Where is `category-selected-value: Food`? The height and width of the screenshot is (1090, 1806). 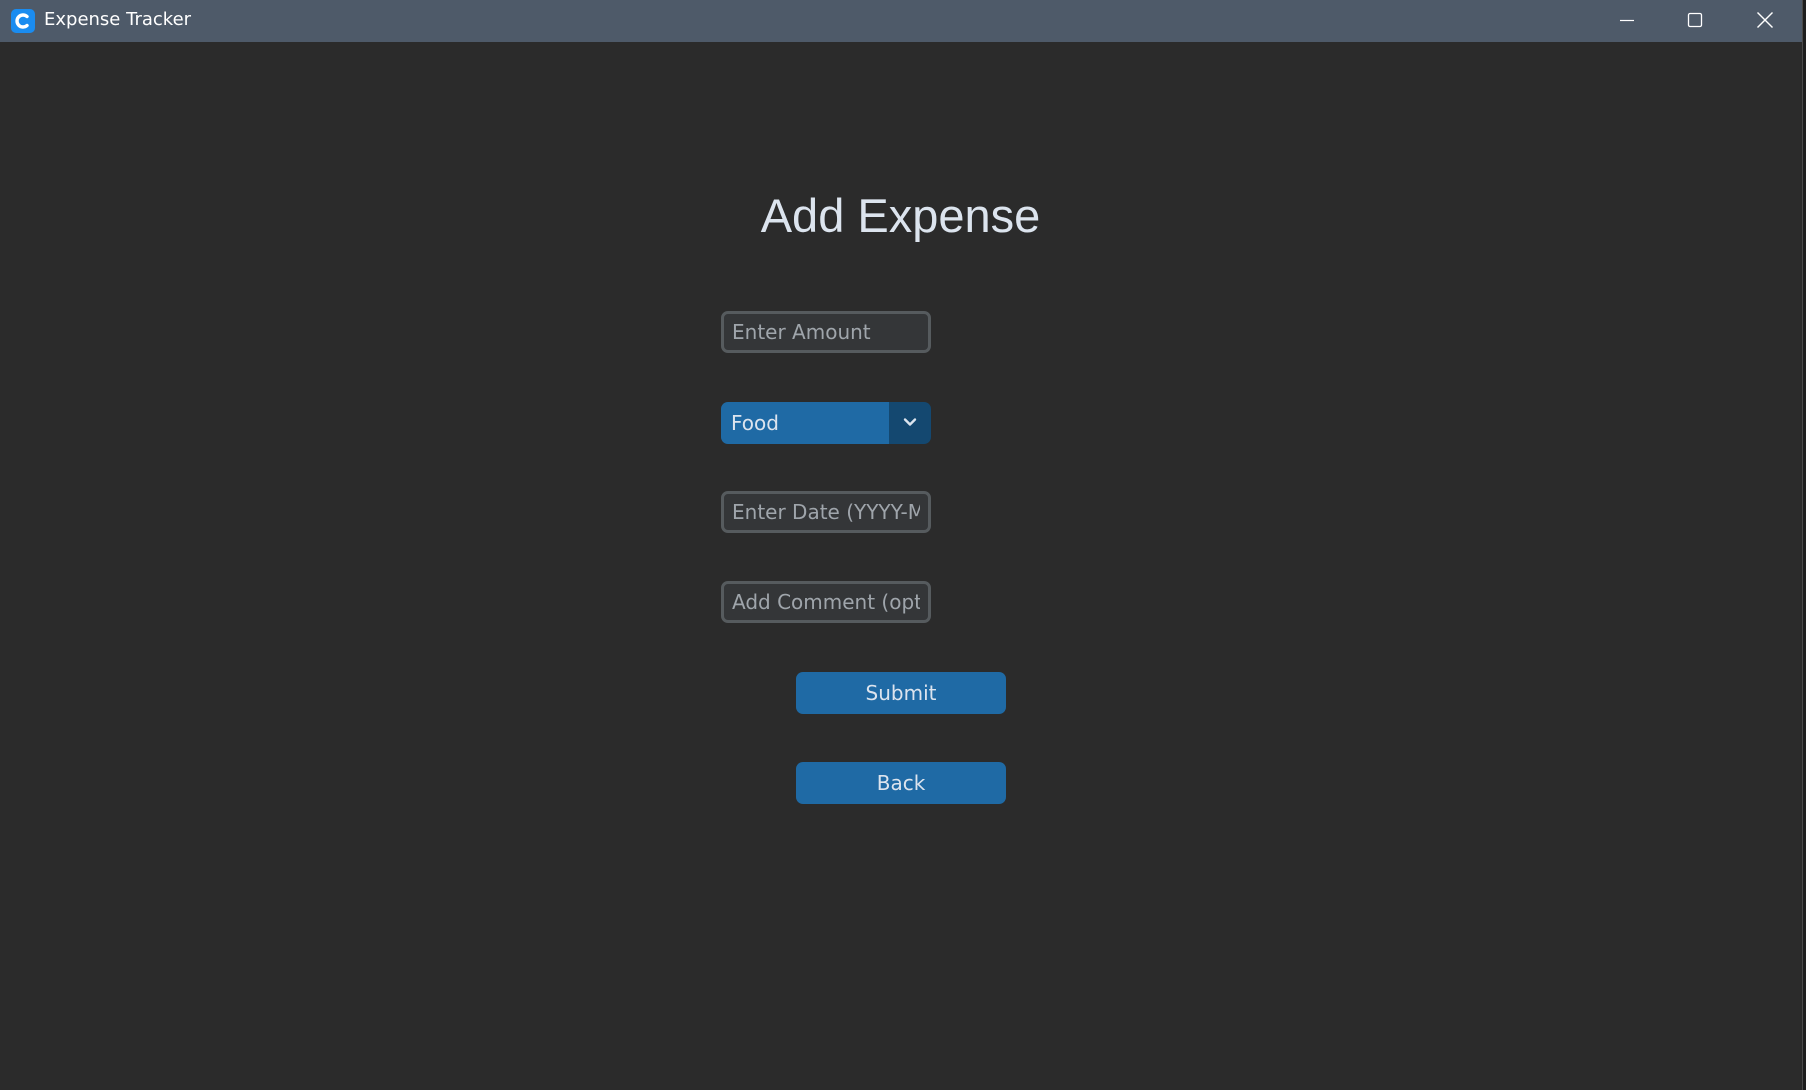
category-selected-value: Food is located at coordinates (805, 423).